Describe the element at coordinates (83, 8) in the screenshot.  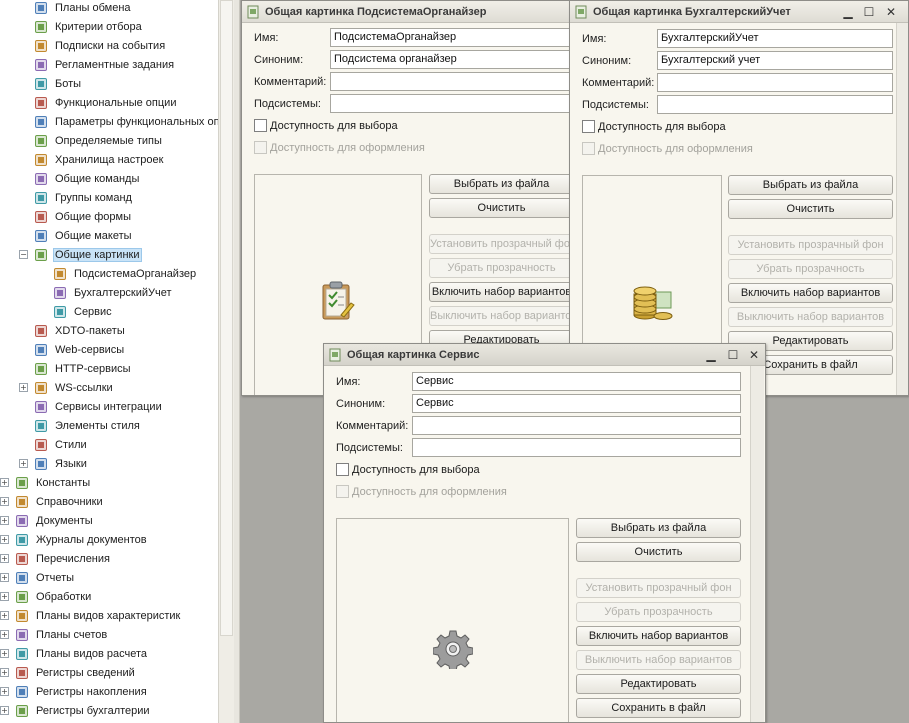
I see `tree-item: Планы обмена` at that location.